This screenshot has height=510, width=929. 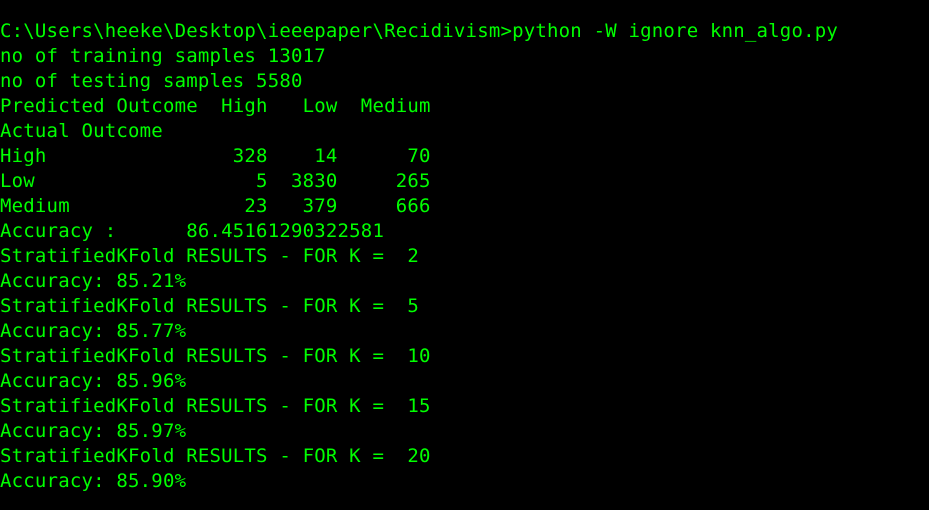 What do you see at coordinates (81, 131) in the screenshot?
I see `confusion-matrix-header-actual: Actual Outcome` at bounding box center [81, 131].